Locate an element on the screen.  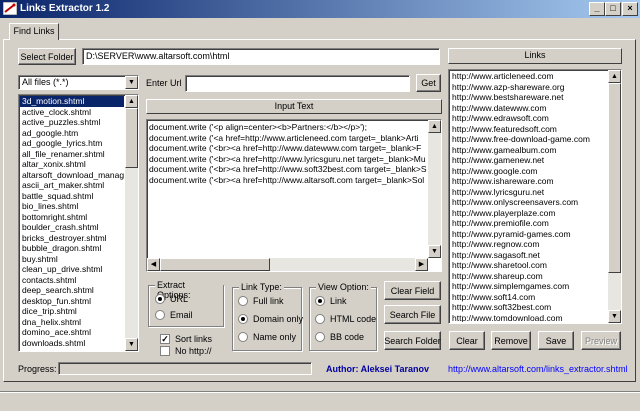
list-item: buy.shtml is located at coordinates (72, 259).